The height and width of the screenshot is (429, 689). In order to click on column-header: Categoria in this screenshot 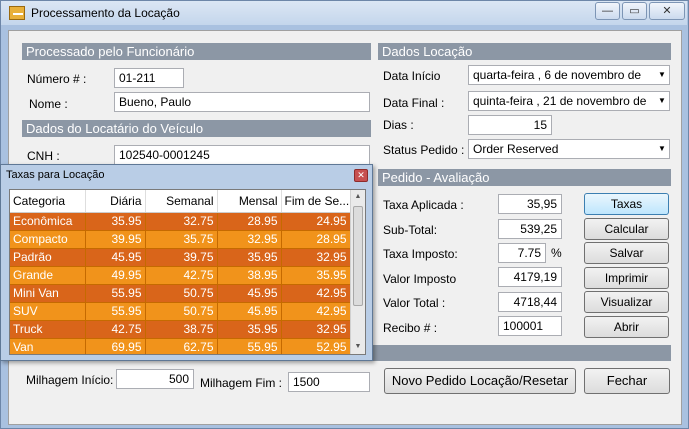, I will do `click(48, 201)`.